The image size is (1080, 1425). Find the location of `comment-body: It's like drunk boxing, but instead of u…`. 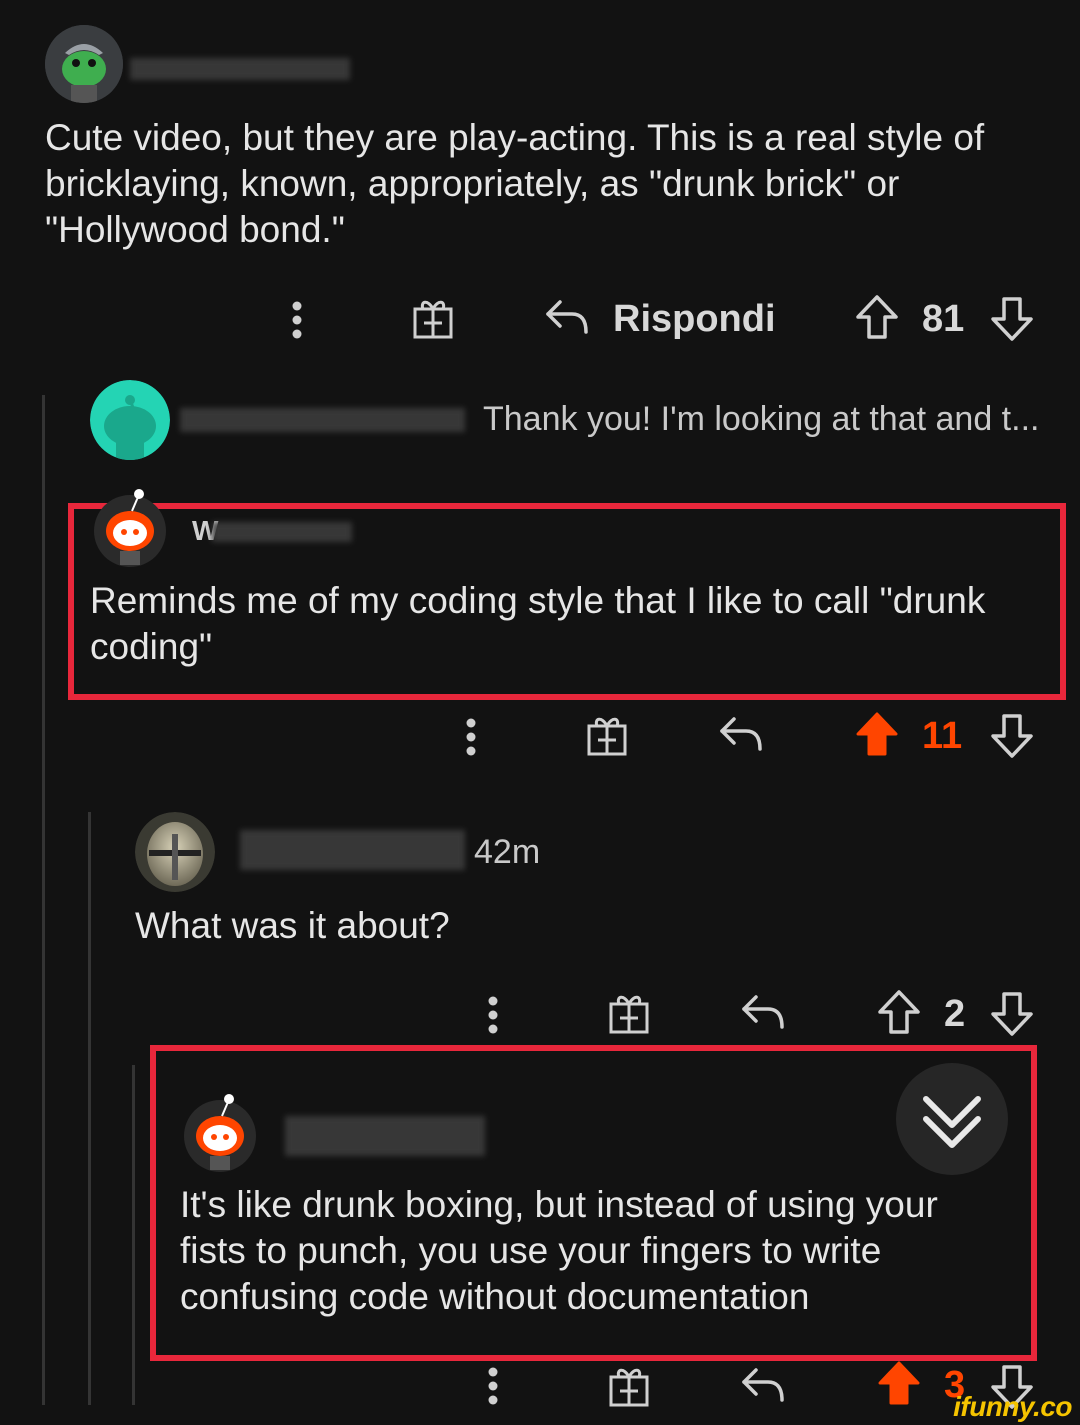

comment-body: It's like drunk boxing, but instead of u… is located at coordinates (559, 1250).